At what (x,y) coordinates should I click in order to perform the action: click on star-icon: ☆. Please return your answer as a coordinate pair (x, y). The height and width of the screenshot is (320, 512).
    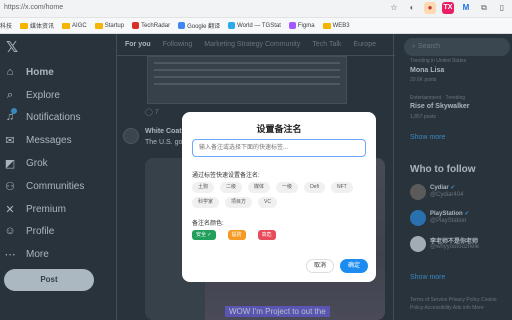
    Looking at the image, I should click on (394, 8).